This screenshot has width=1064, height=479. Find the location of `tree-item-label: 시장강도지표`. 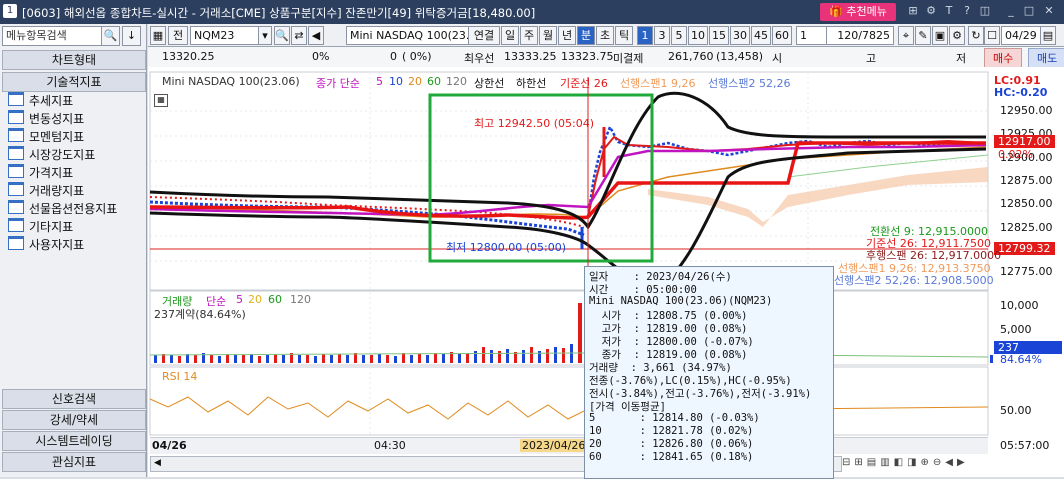

tree-item-label: 시장강도지표 is located at coordinates (62, 155).